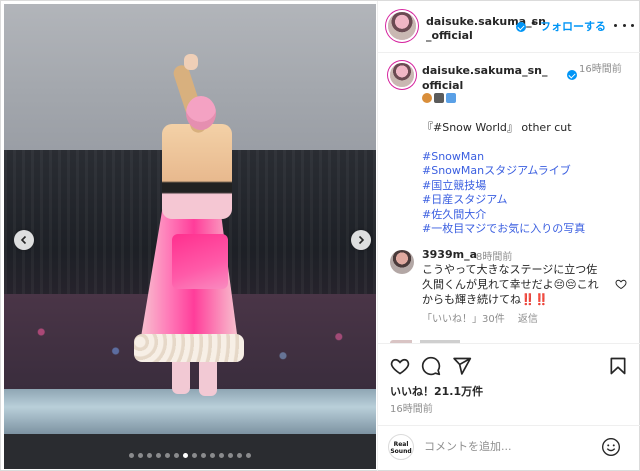  I want to click on more-options-icon, so click(624, 25).